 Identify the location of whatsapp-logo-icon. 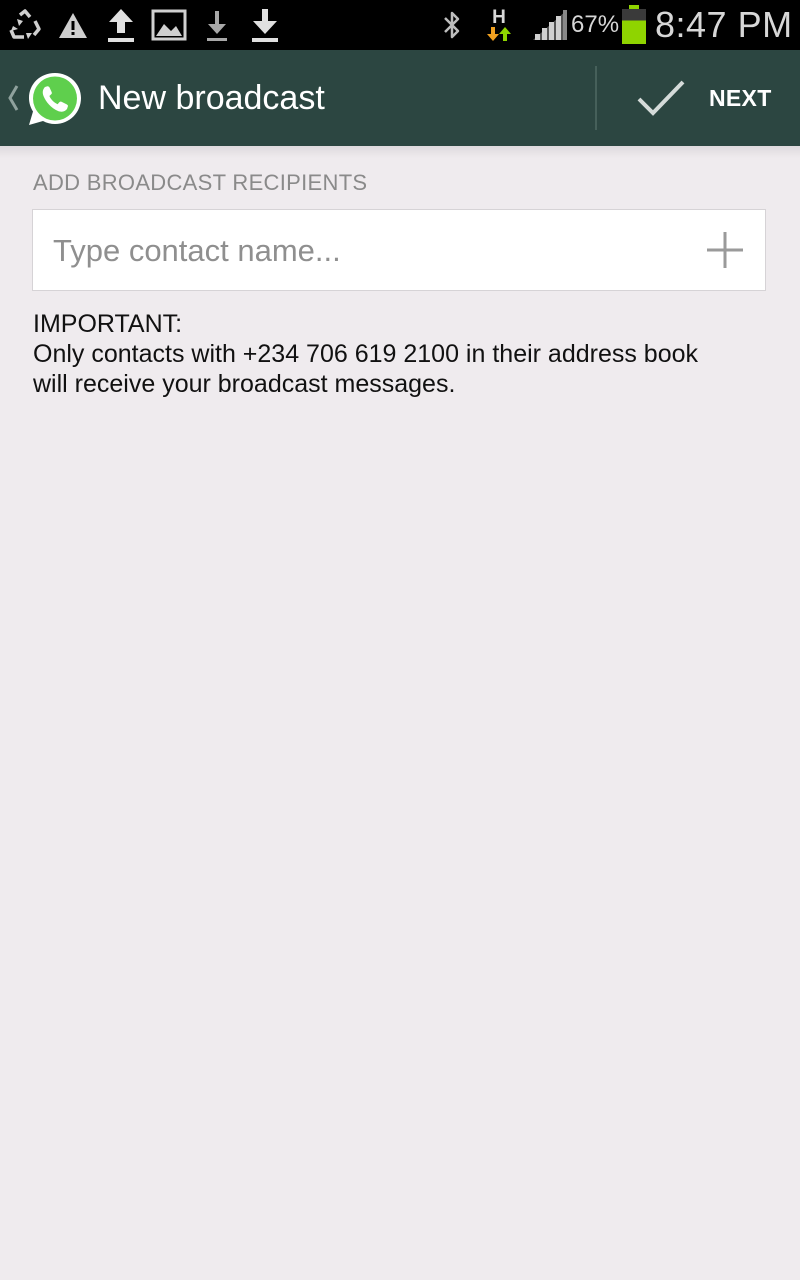
(55, 99).